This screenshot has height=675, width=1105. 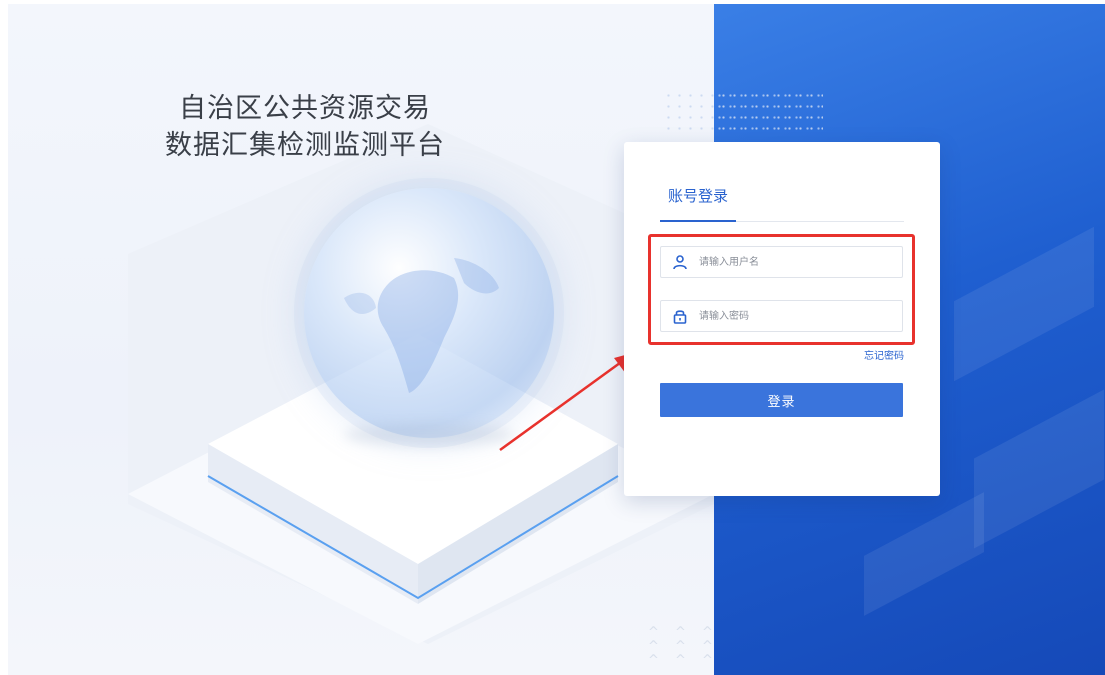 What do you see at coordinates (683, 646) in the screenshot?
I see `chevron-decoration: ^ ^ ^ ^ ^ ^ ^ ^ ^` at bounding box center [683, 646].